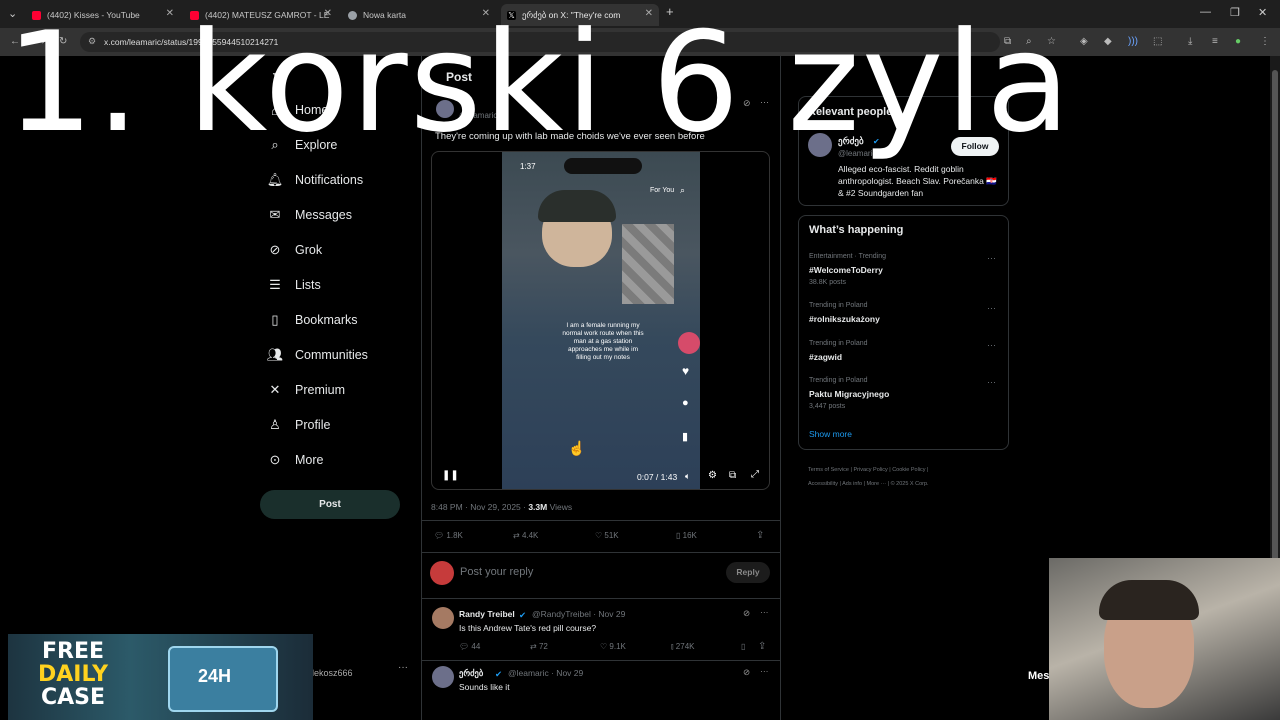  Describe the element at coordinates (296, 110) in the screenshot. I see `sidebar-item-home: ⌂ Home` at that location.